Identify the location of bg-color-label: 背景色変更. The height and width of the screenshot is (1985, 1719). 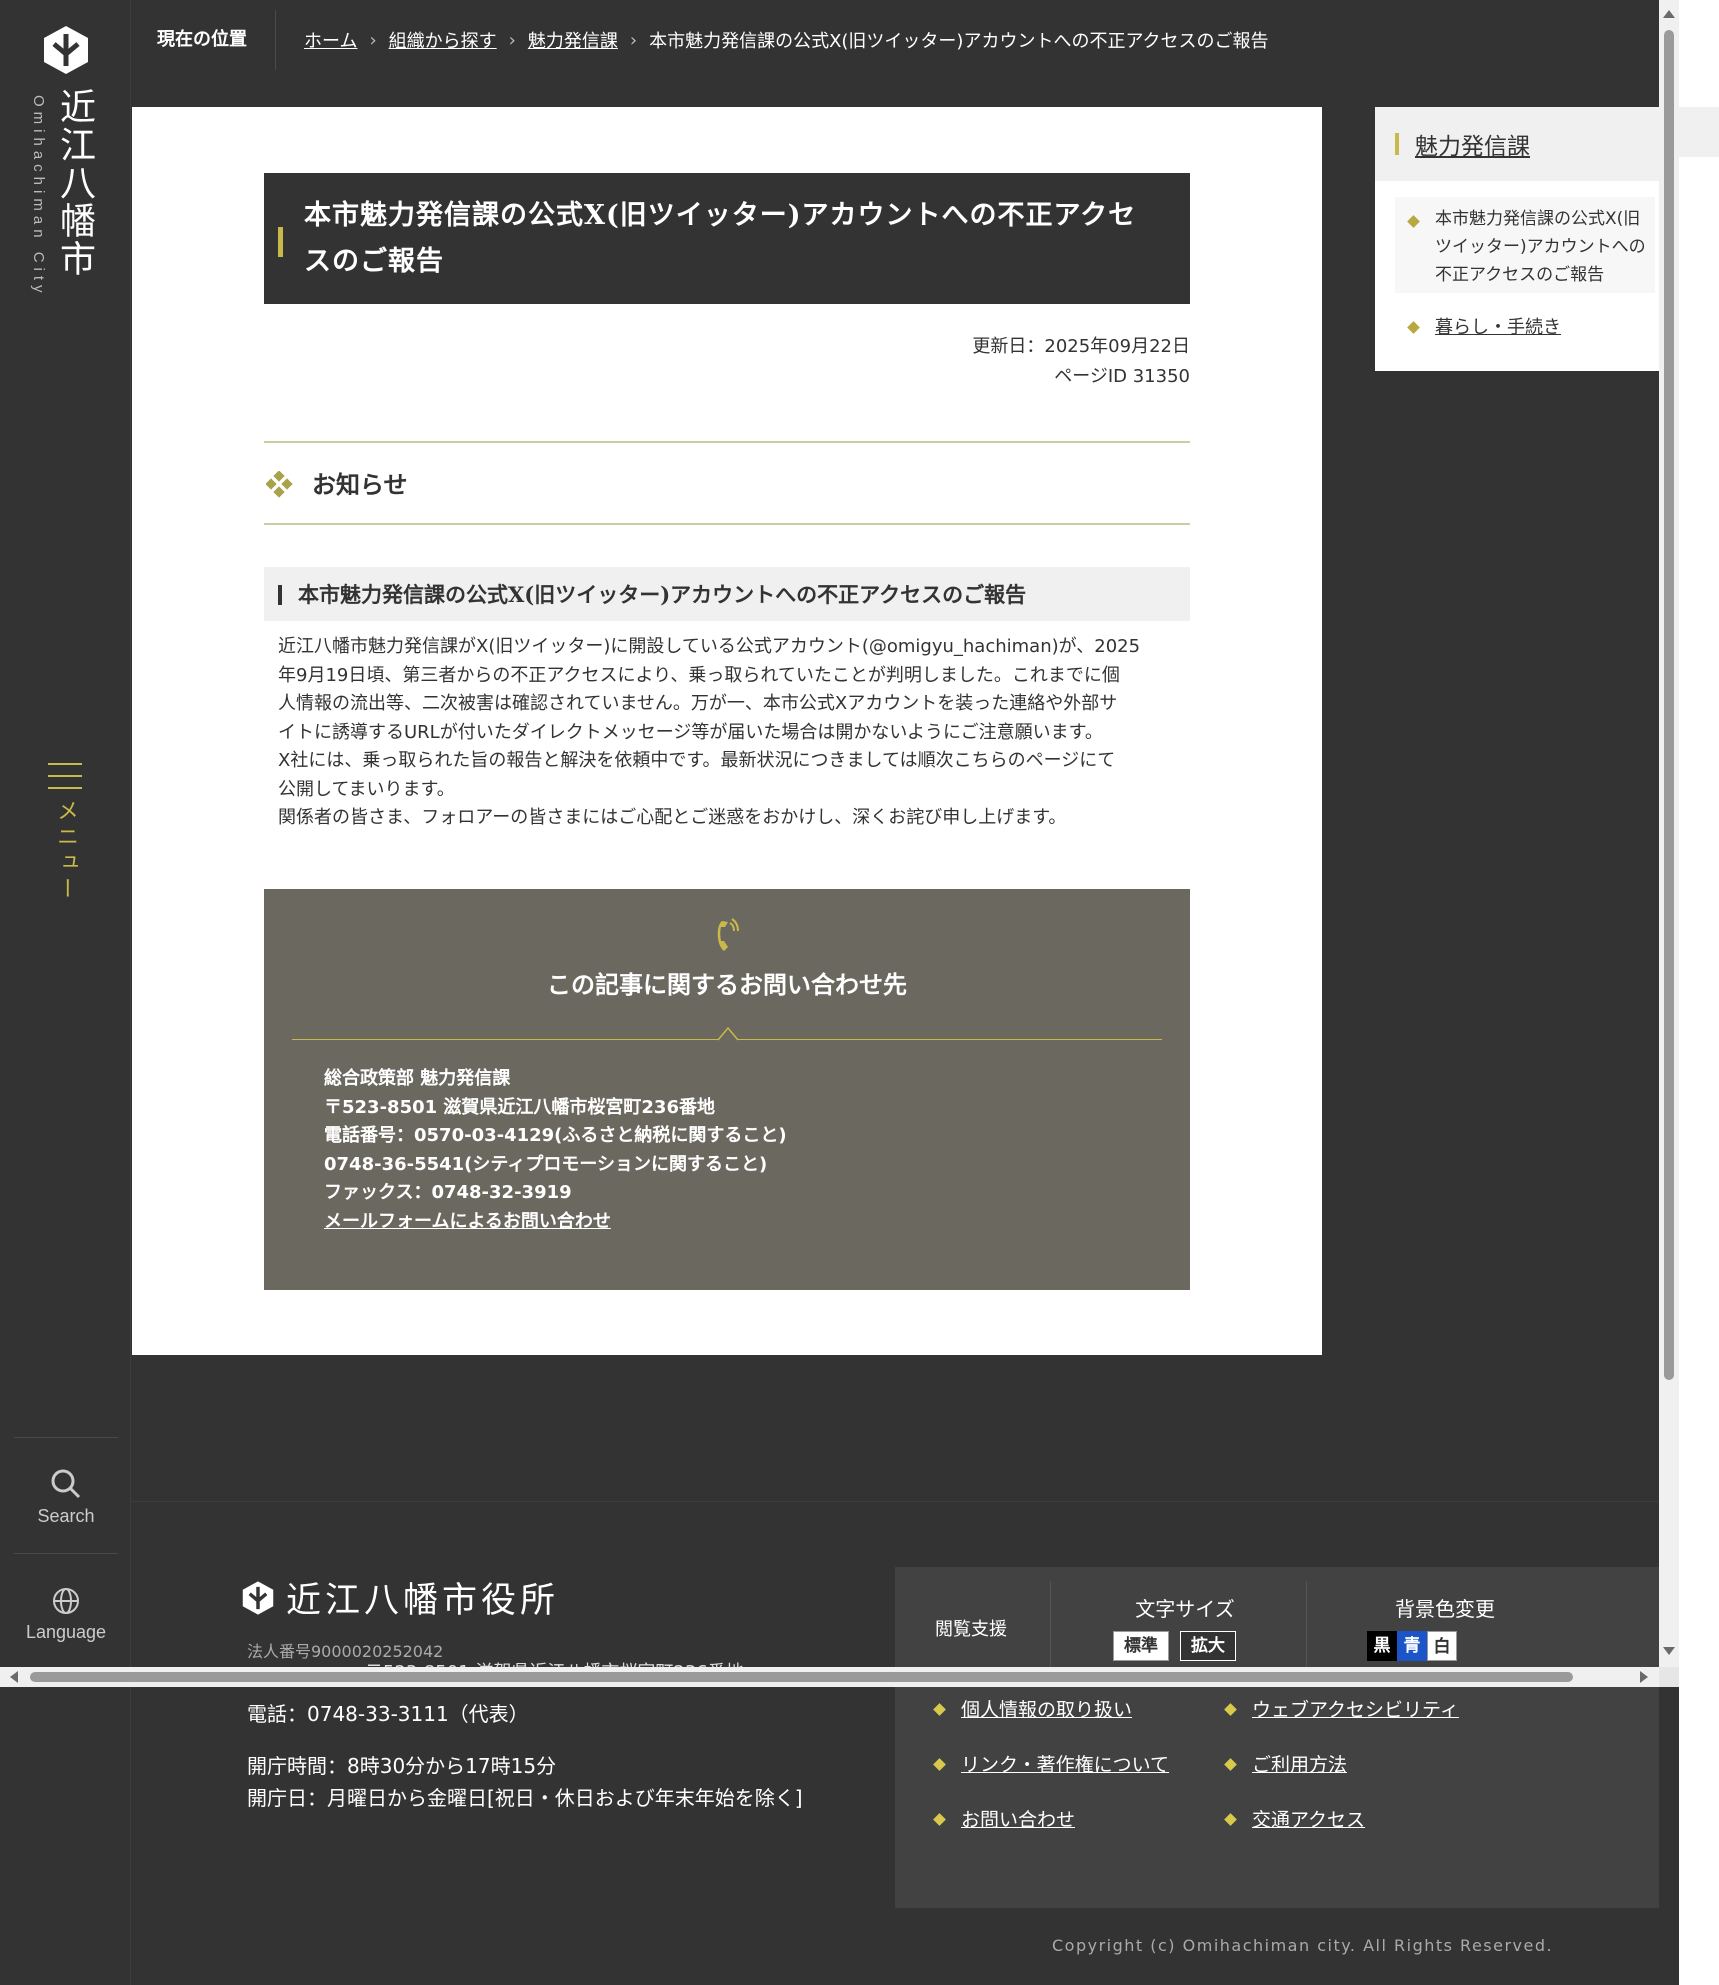
(1445, 1609).